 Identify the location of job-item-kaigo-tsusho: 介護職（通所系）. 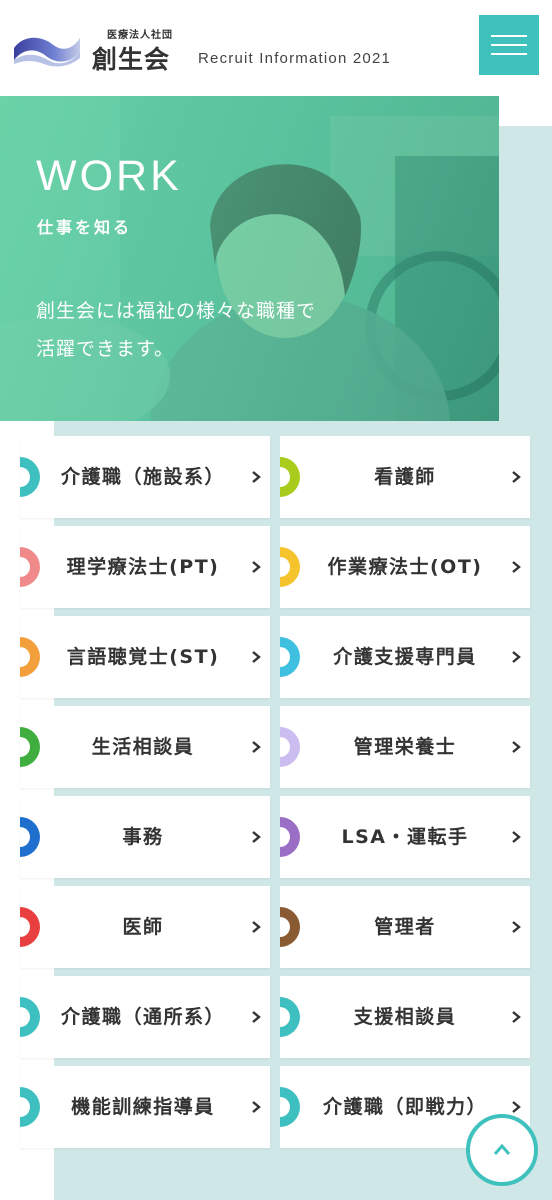
(145, 1017).